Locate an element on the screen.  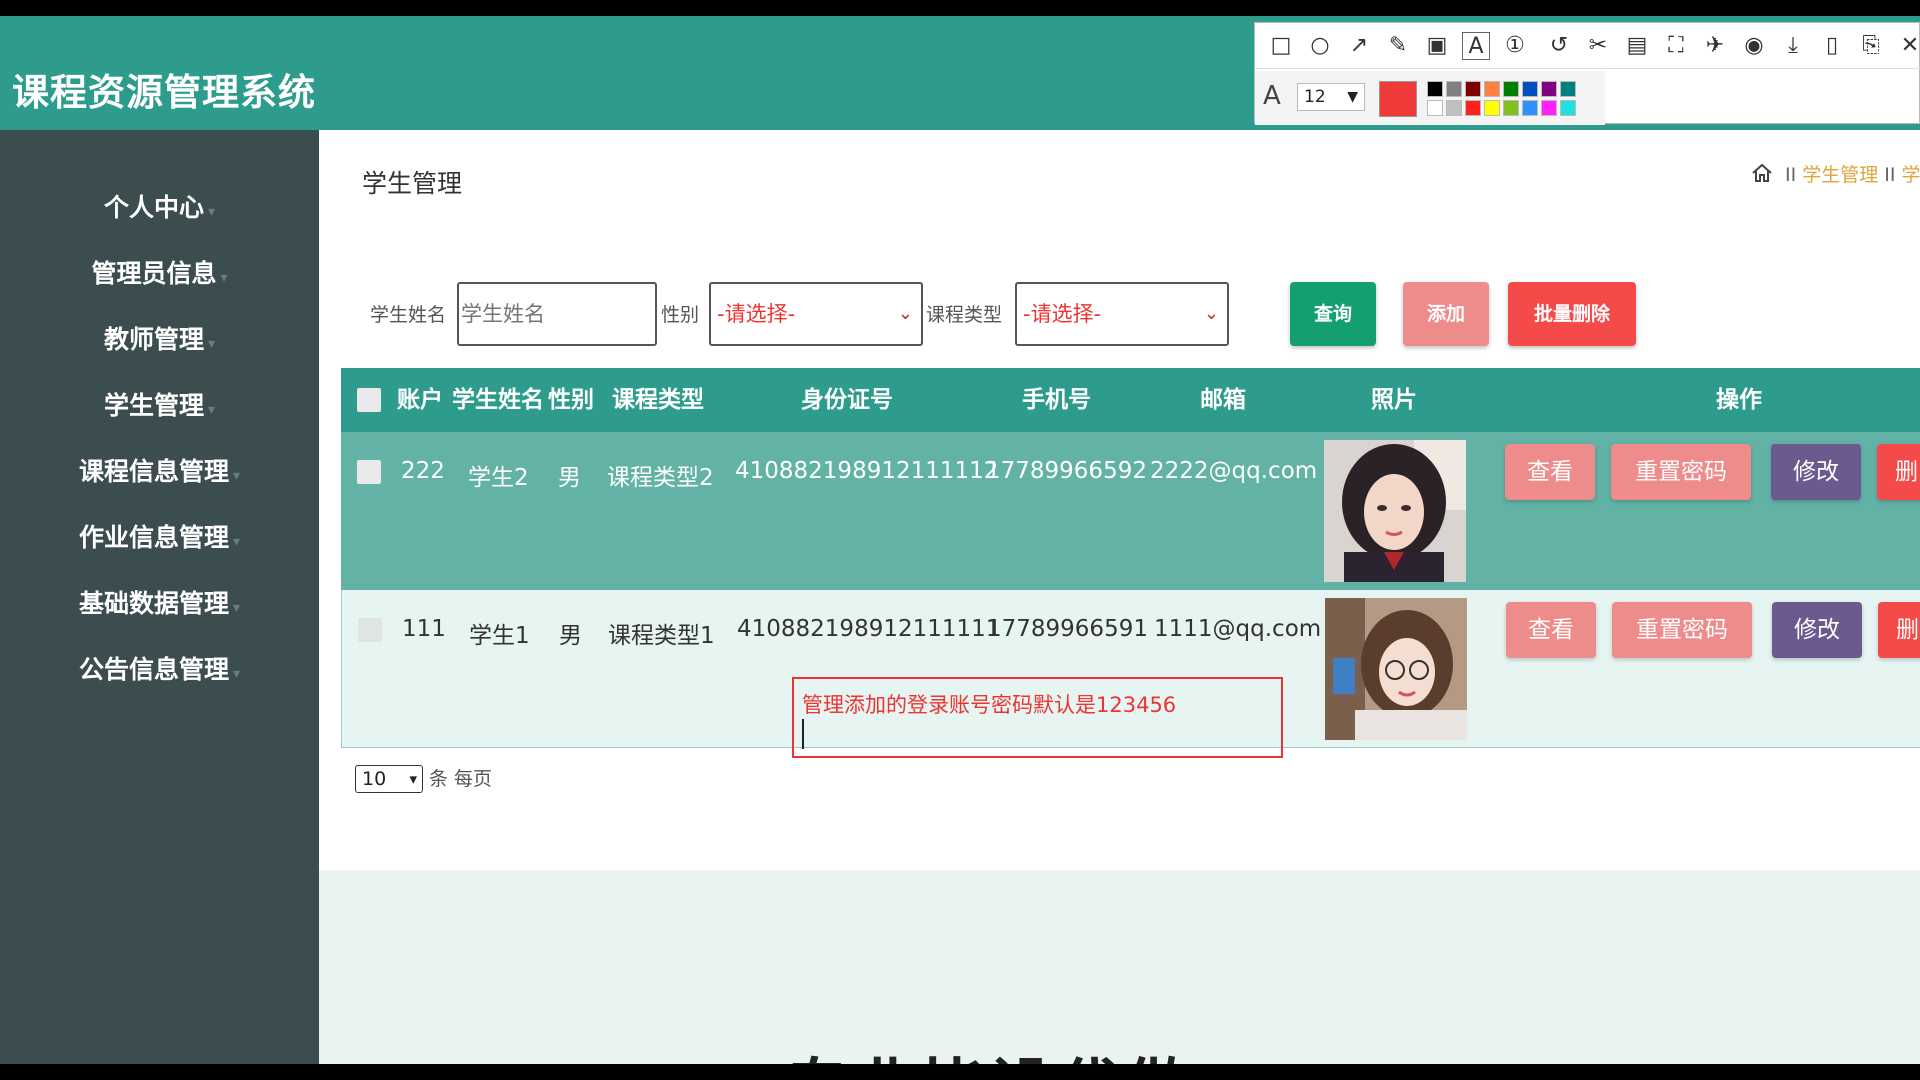
scan-icon: ⛶ is located at coordinates (1676, 46).